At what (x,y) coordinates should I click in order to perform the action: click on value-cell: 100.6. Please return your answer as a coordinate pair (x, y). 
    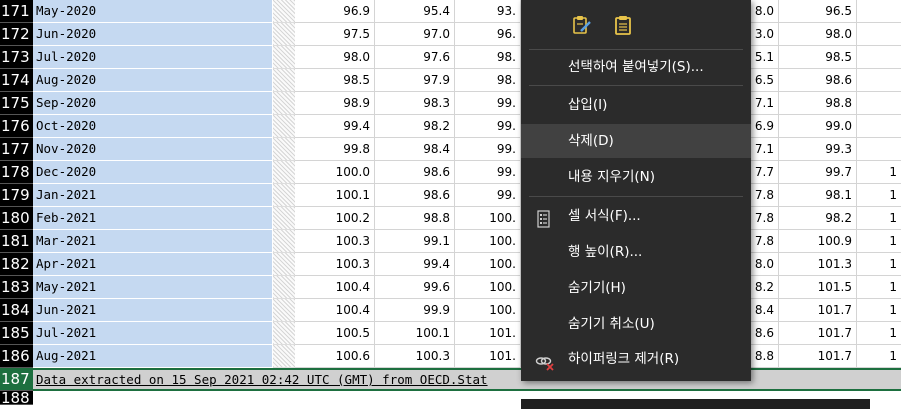
    Looking at the image, I should click on (335, 356).